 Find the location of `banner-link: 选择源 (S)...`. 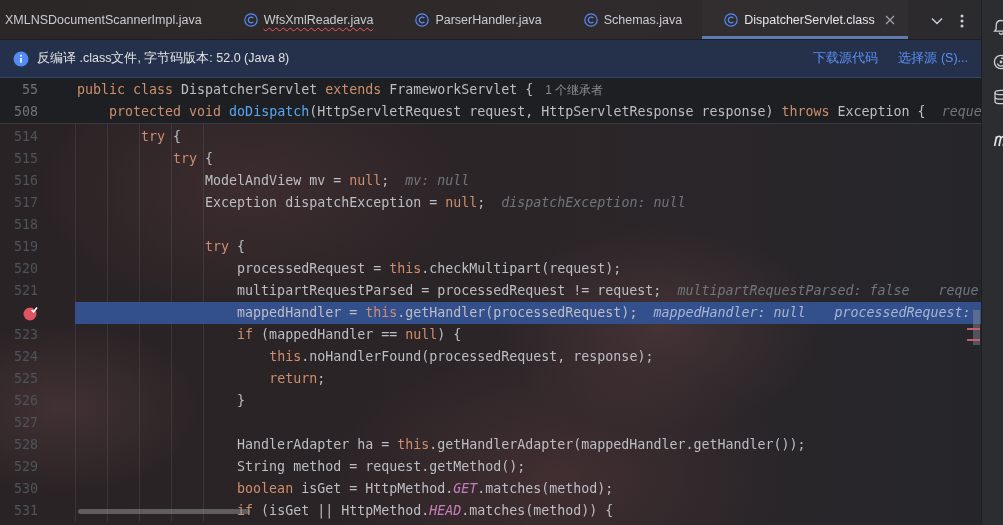

banner-link: 选择源 (S)... is located at coordinates (933, 58).